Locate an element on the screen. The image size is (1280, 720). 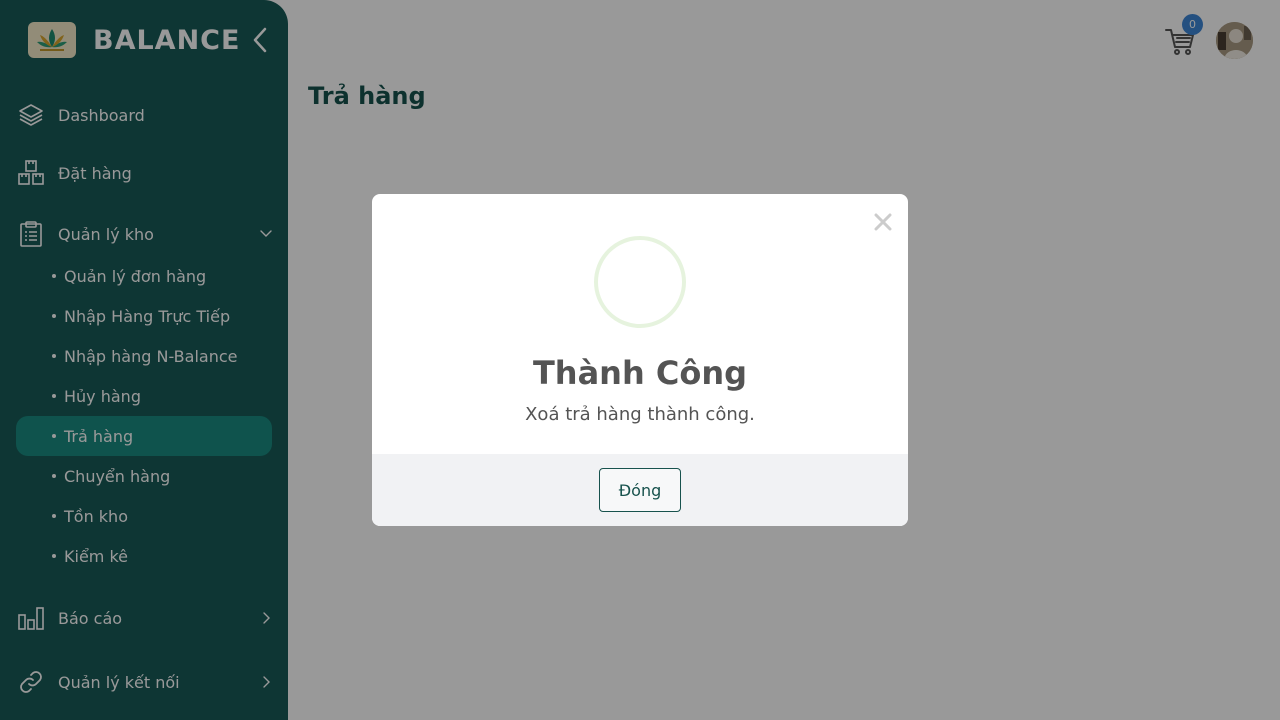
dialog-title: Thành Công is located at coordinates (640, 373).